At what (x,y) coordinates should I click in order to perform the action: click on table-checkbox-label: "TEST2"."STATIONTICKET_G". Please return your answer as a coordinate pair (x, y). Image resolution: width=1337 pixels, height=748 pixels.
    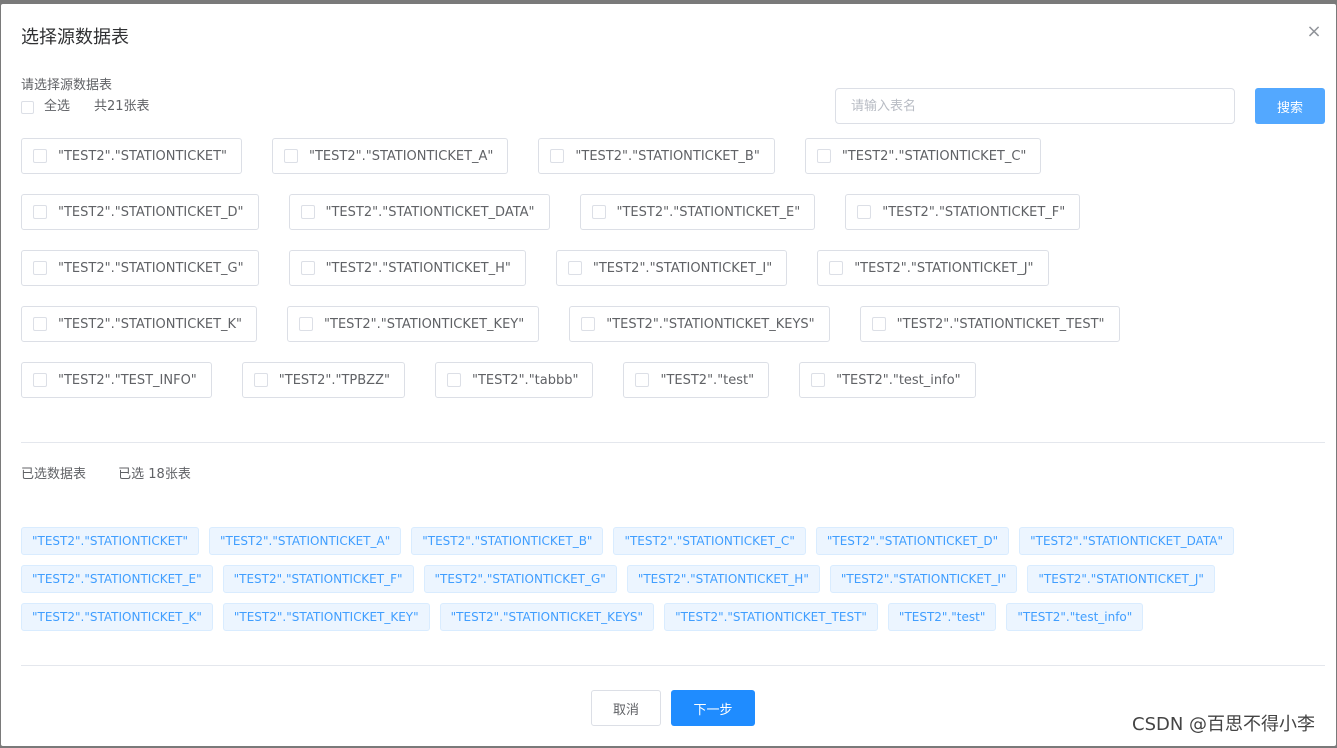
    Looking at the image, I should click on (151, 268).